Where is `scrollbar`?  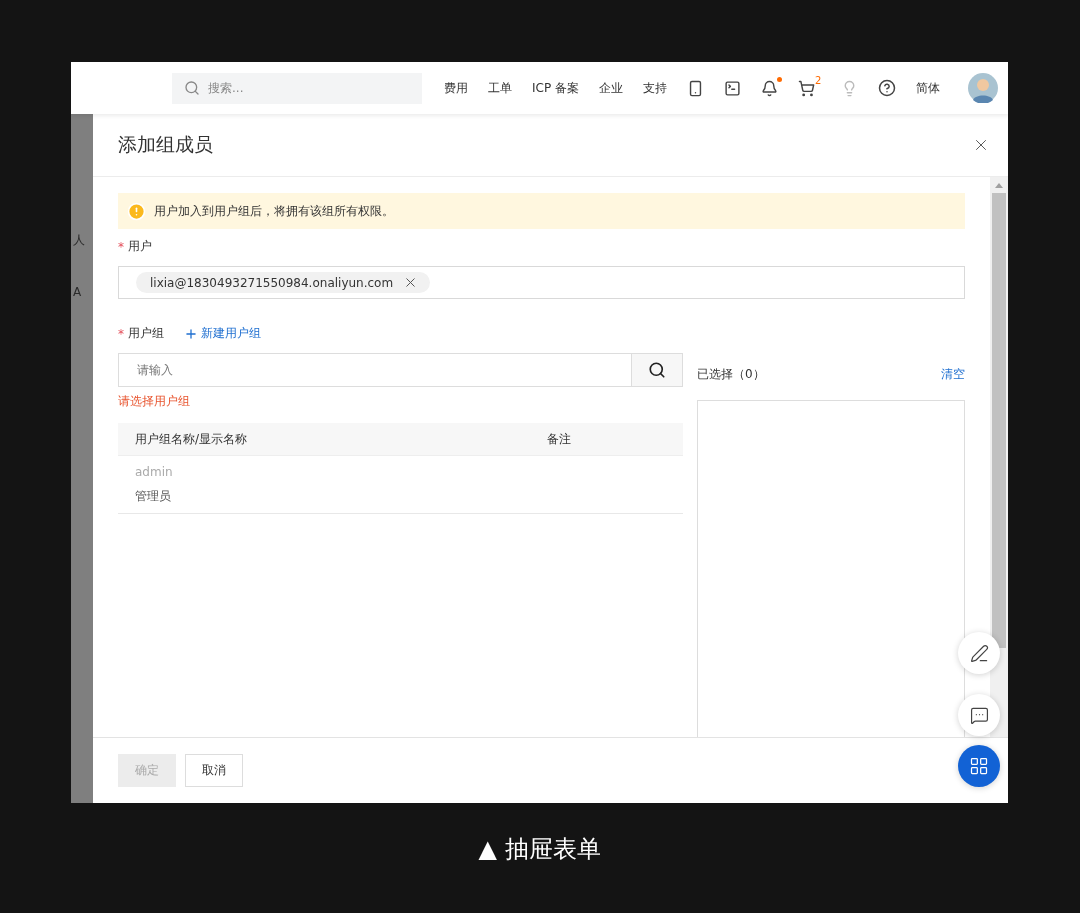 scrollbar is located at coordinates (999, 457).